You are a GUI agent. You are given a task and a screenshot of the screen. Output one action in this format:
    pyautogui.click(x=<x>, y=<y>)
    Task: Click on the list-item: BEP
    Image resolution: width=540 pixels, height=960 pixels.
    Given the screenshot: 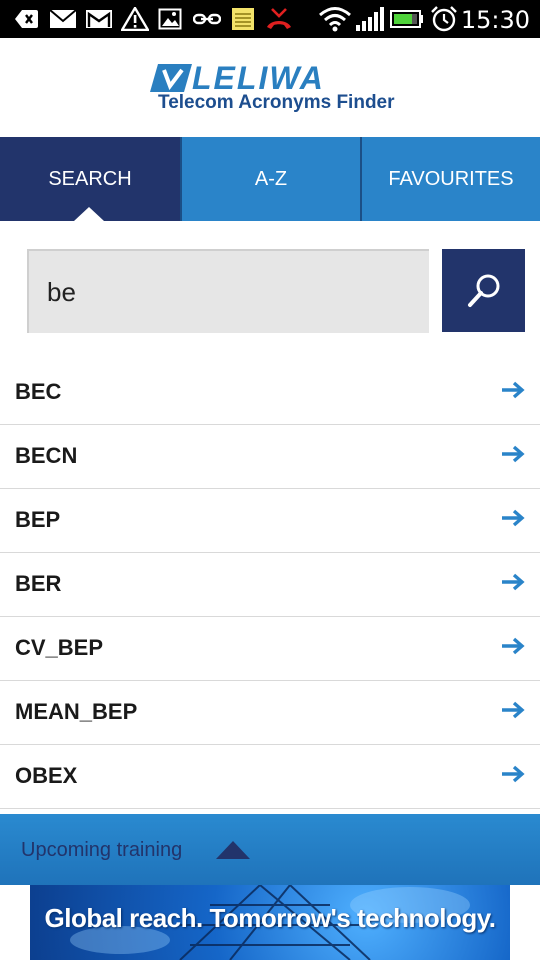 What is the action you would take?
    pyautogui.click(x=270, y=521)
    